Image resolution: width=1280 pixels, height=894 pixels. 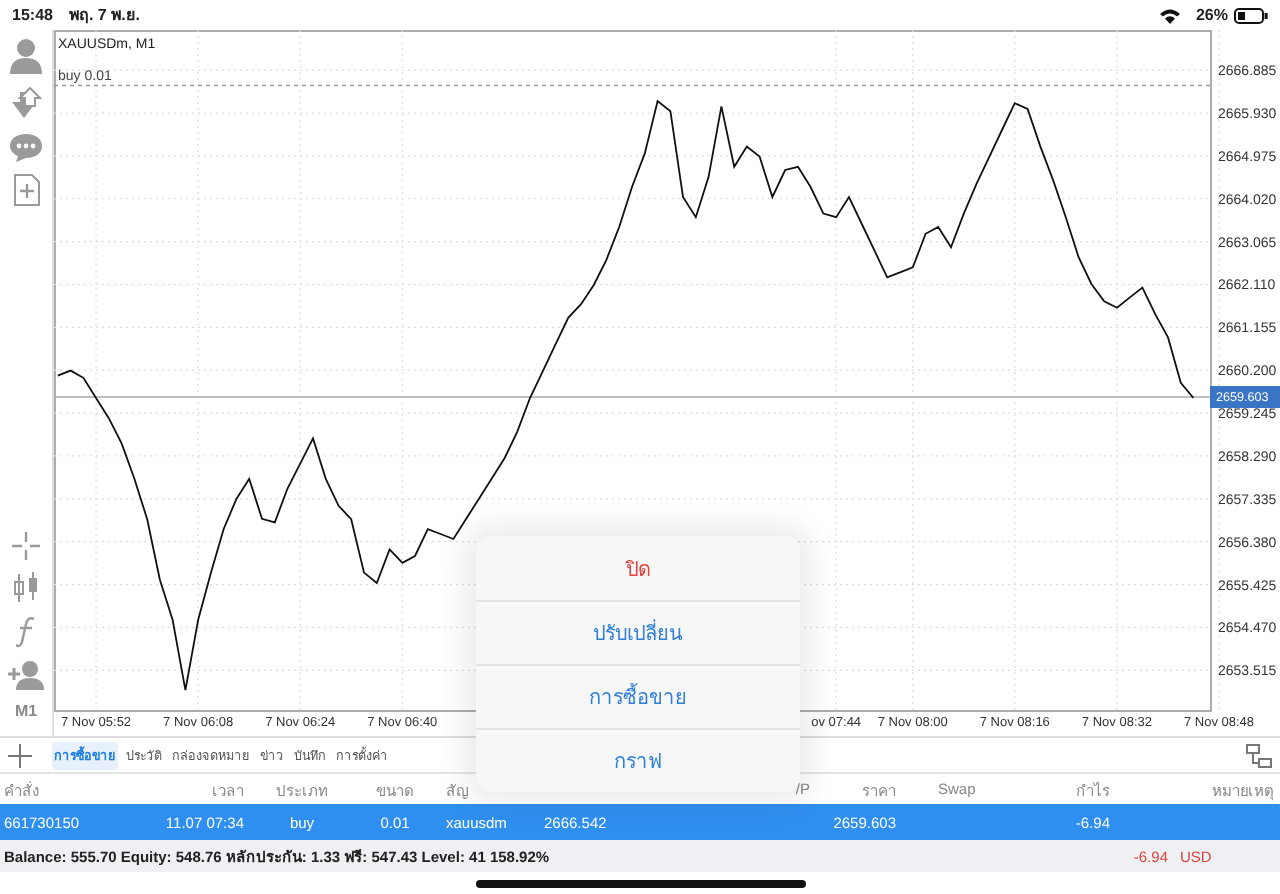 What do you see at coordinates (26, 190) in the screenshot?
I see `new-document-icon` at bounding box center [26, 190].